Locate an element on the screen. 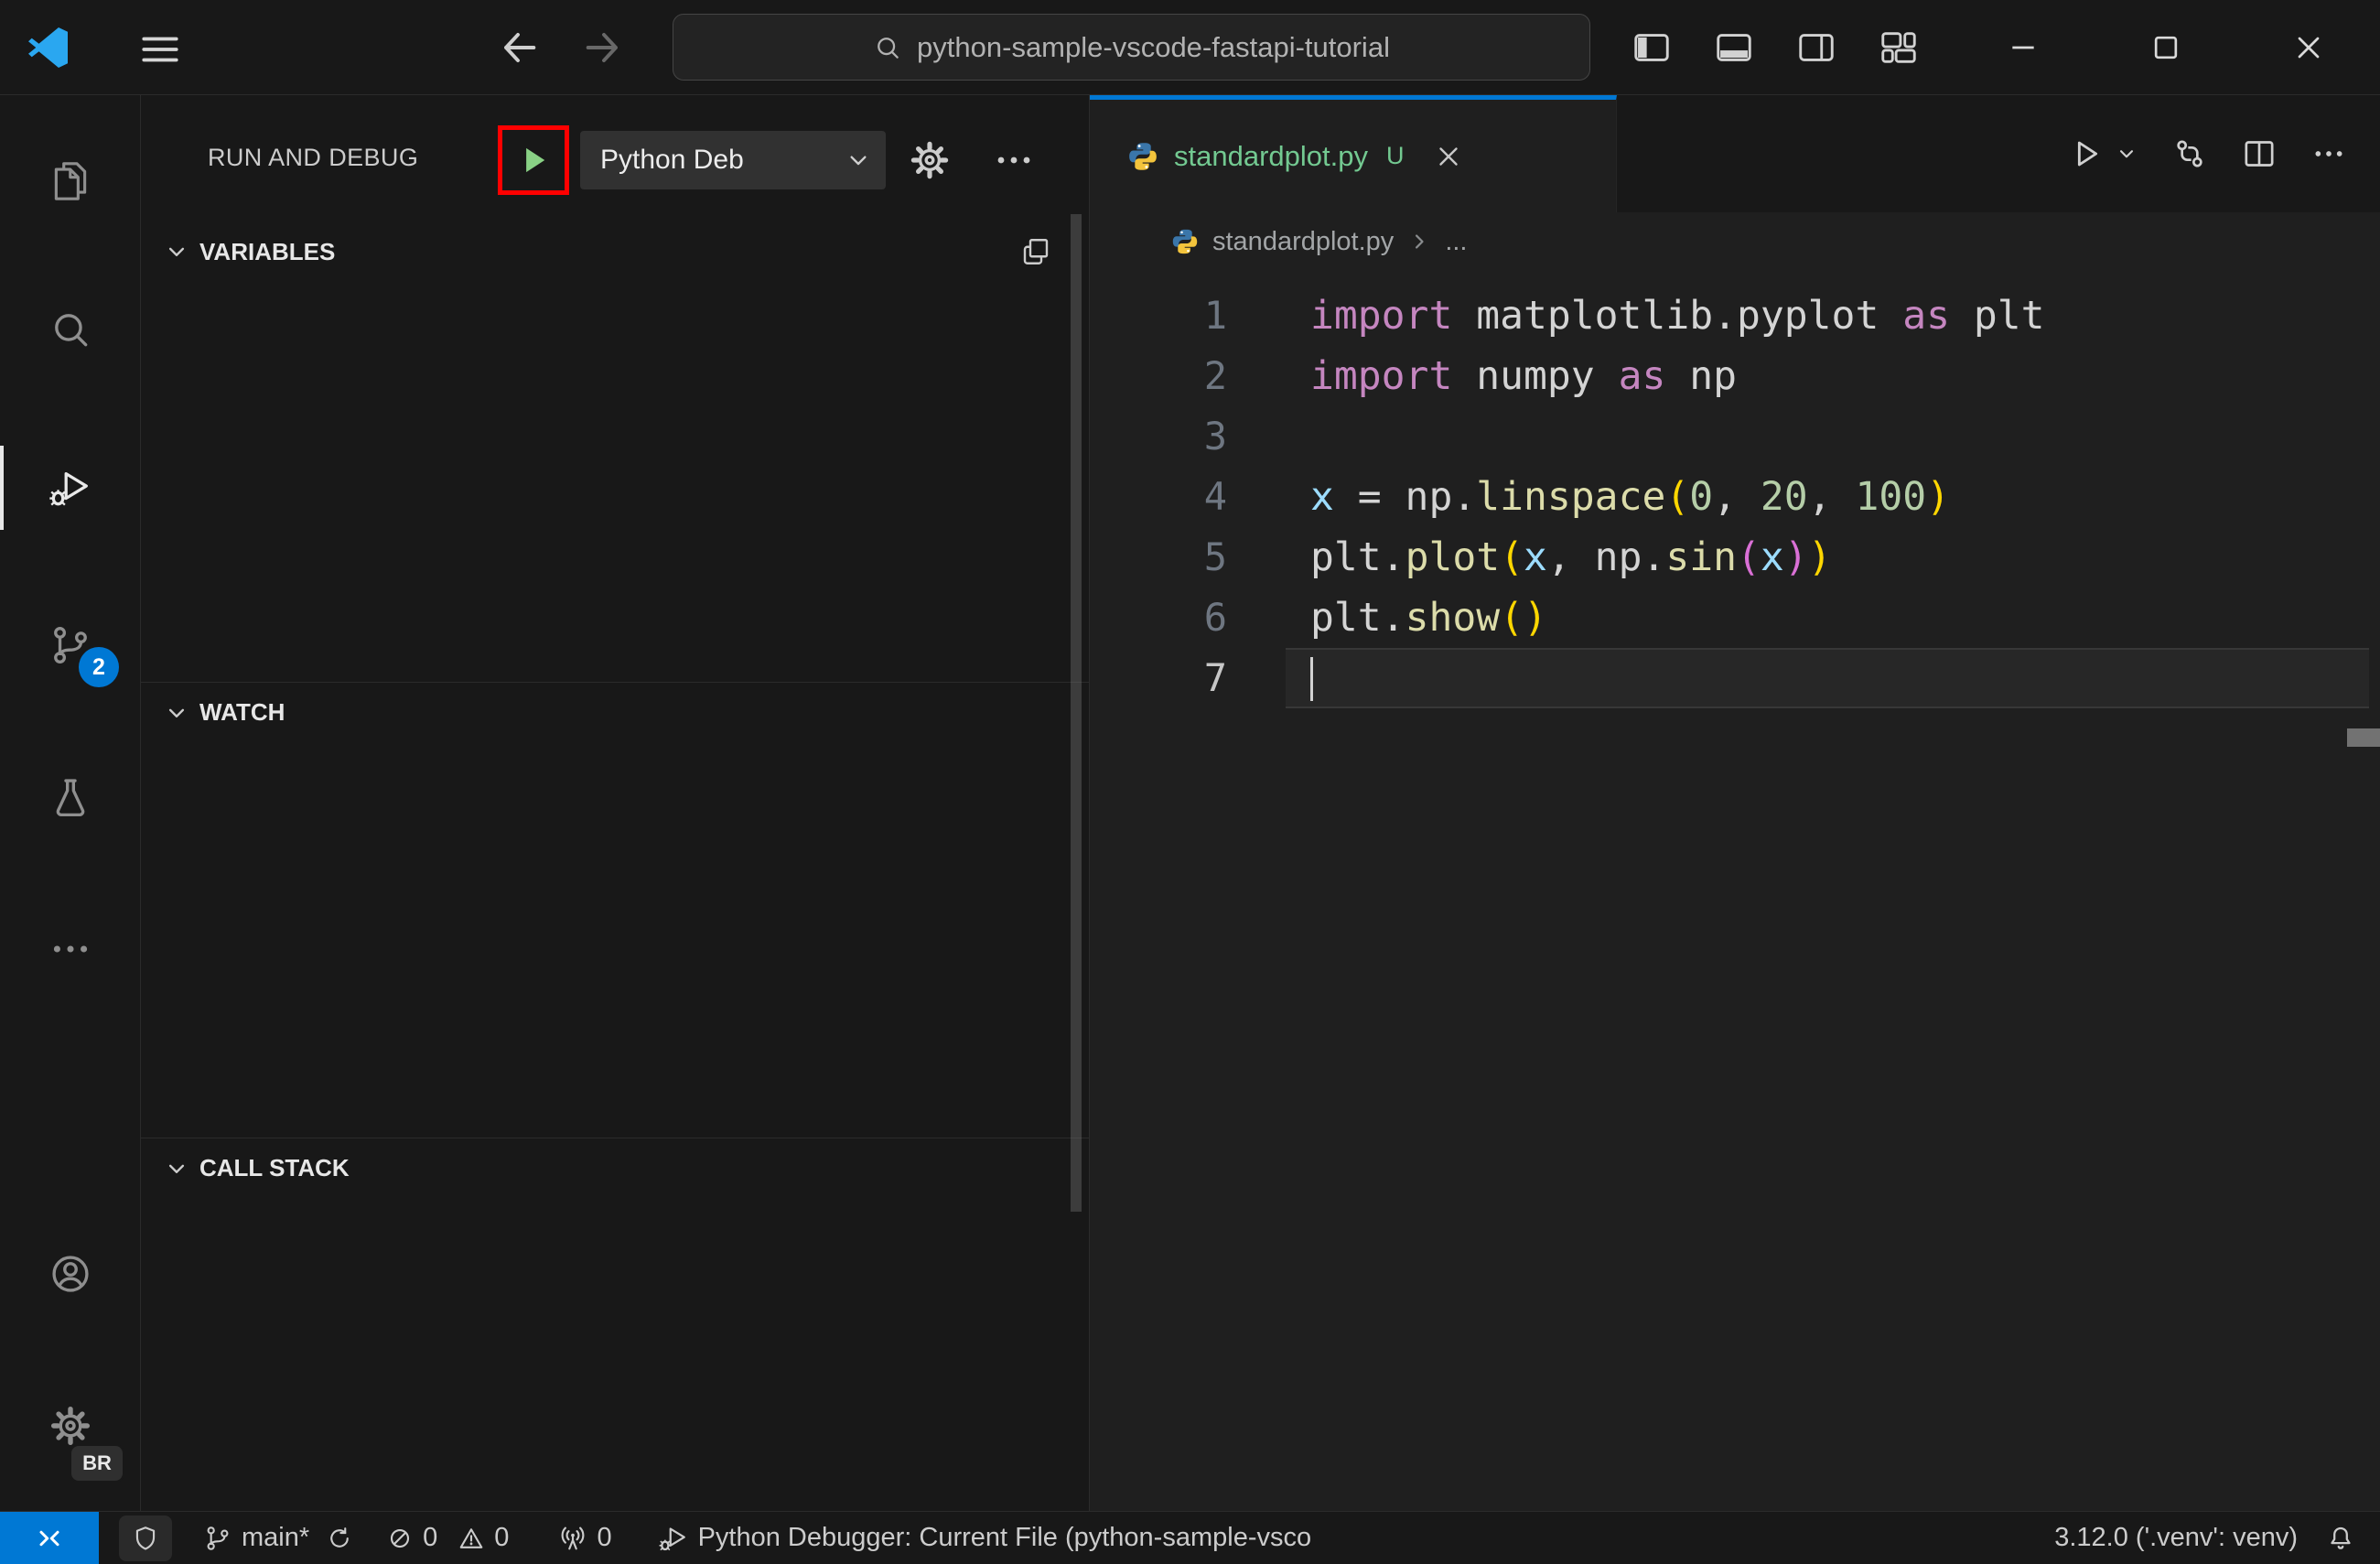 This screenshot has width=2380, height=1564. title-bar: python-sample-vscode-fastapi-tutorial is located at coordinates (1190, 47).